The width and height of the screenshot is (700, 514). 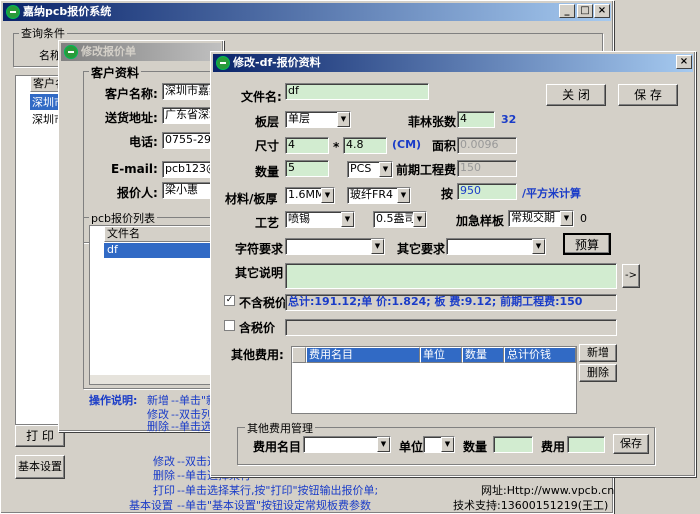 What do you see at coordinates (277, 447) in the screenshot?
I see `mgmt-name-label: 费用名目` at bounding box center [277, 447].